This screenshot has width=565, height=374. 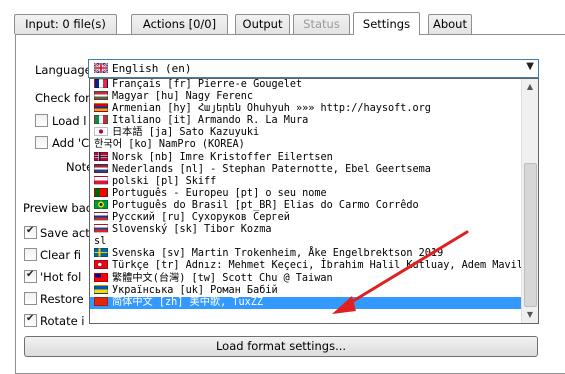 What do you see at coordinates (100, 242) in the screenshot?
I see `language-option-label: sl` at bounding box center [100, 242].